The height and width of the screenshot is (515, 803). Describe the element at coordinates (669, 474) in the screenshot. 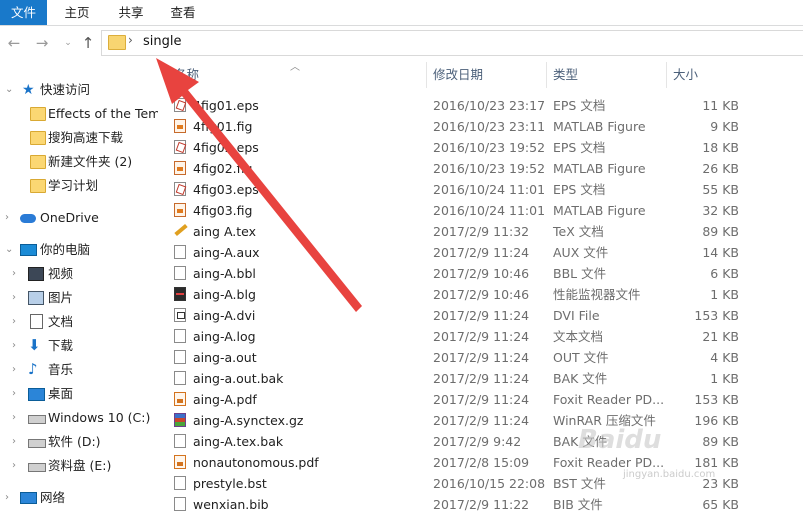

I see `watermark-url: jingyan.baidu.com` at that location.